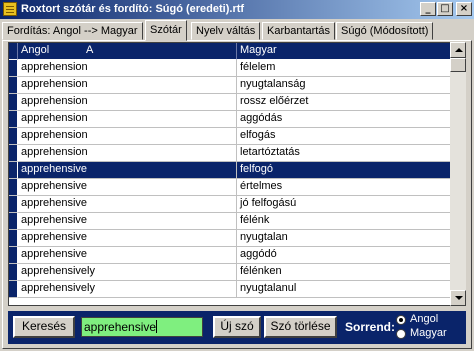 The image size is (474, 351). I want to click on maximize-button: □, so click(445, 9).